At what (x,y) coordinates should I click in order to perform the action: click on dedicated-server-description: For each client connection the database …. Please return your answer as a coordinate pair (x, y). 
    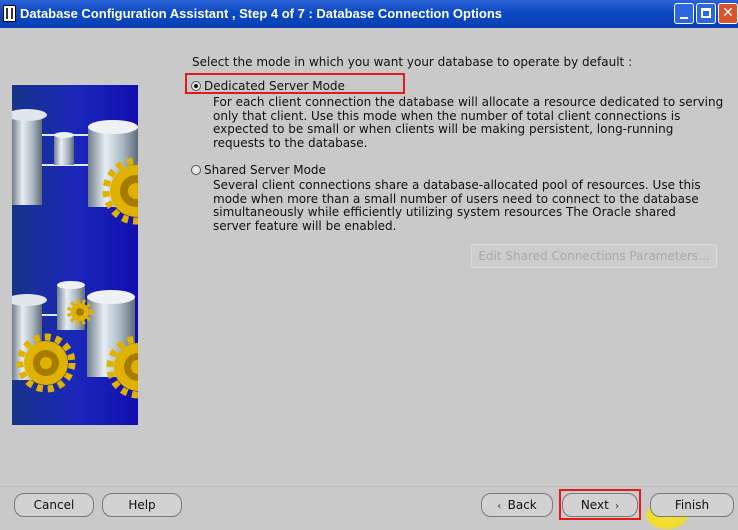
    Looking at the image, I should click on (473, 122).